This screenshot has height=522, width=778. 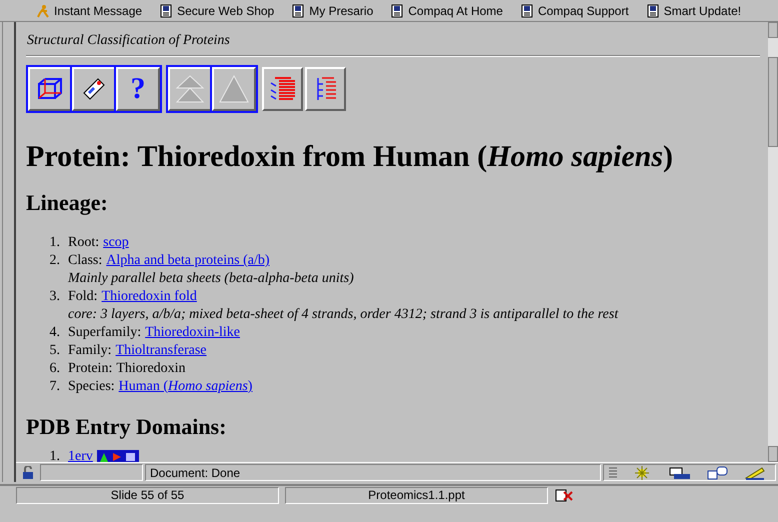 What do you see at coordinates (188, 261) in the screenshot?
I see `lineage-link: Alpha and beta proteins (a/b)` at bounding box center [188, 261].